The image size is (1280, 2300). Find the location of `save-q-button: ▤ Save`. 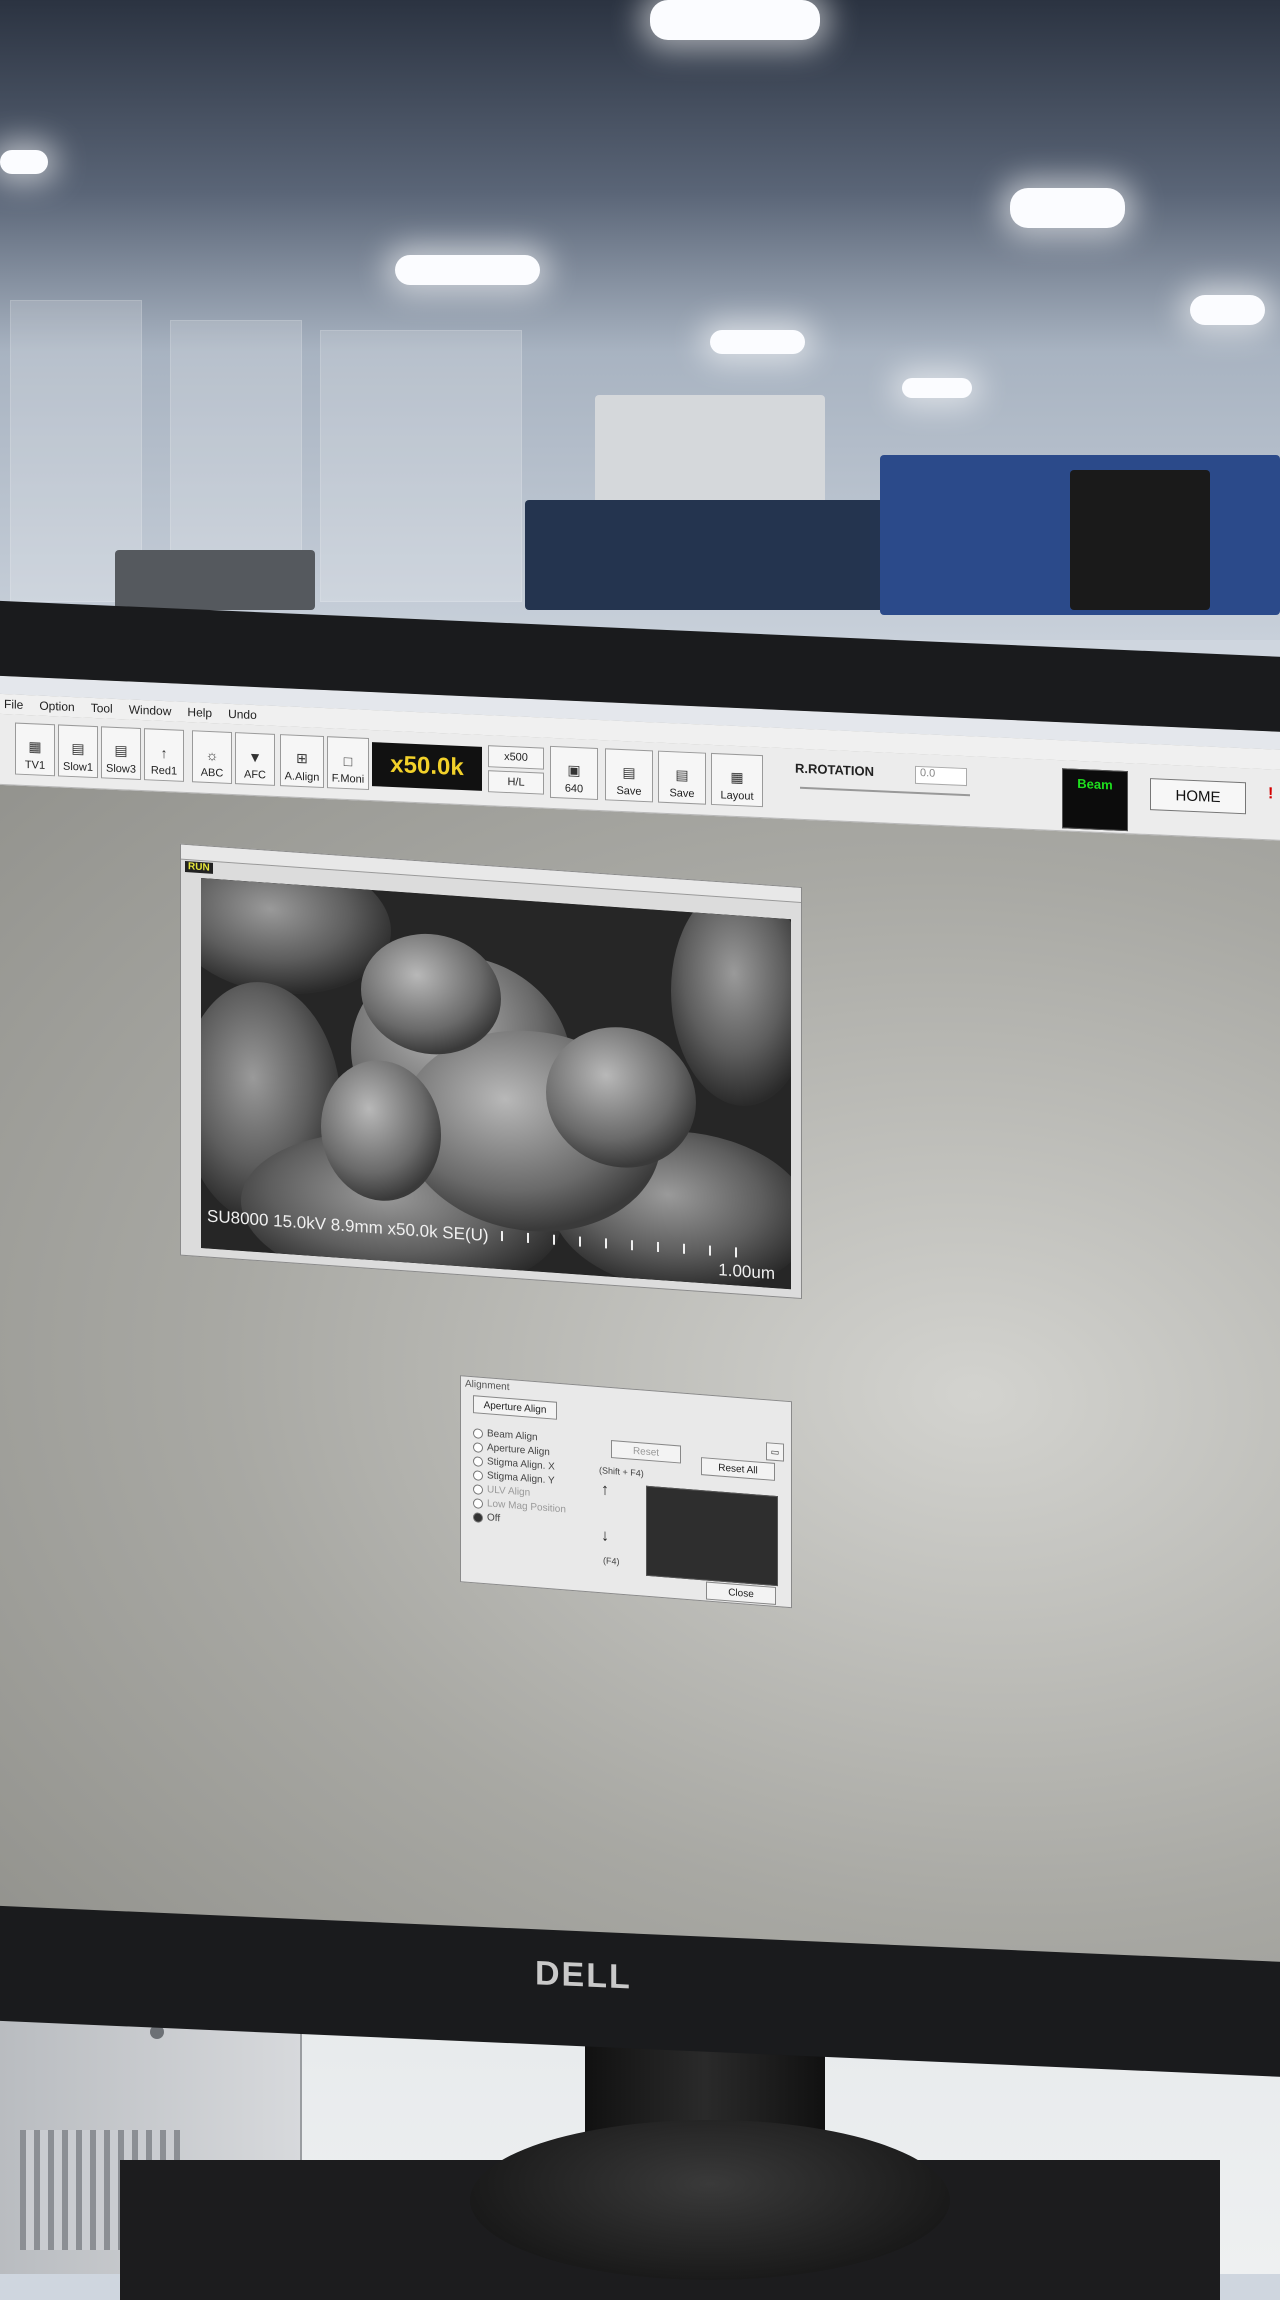

save-q-button: ▤ Save is located at coordinates (682, 777).